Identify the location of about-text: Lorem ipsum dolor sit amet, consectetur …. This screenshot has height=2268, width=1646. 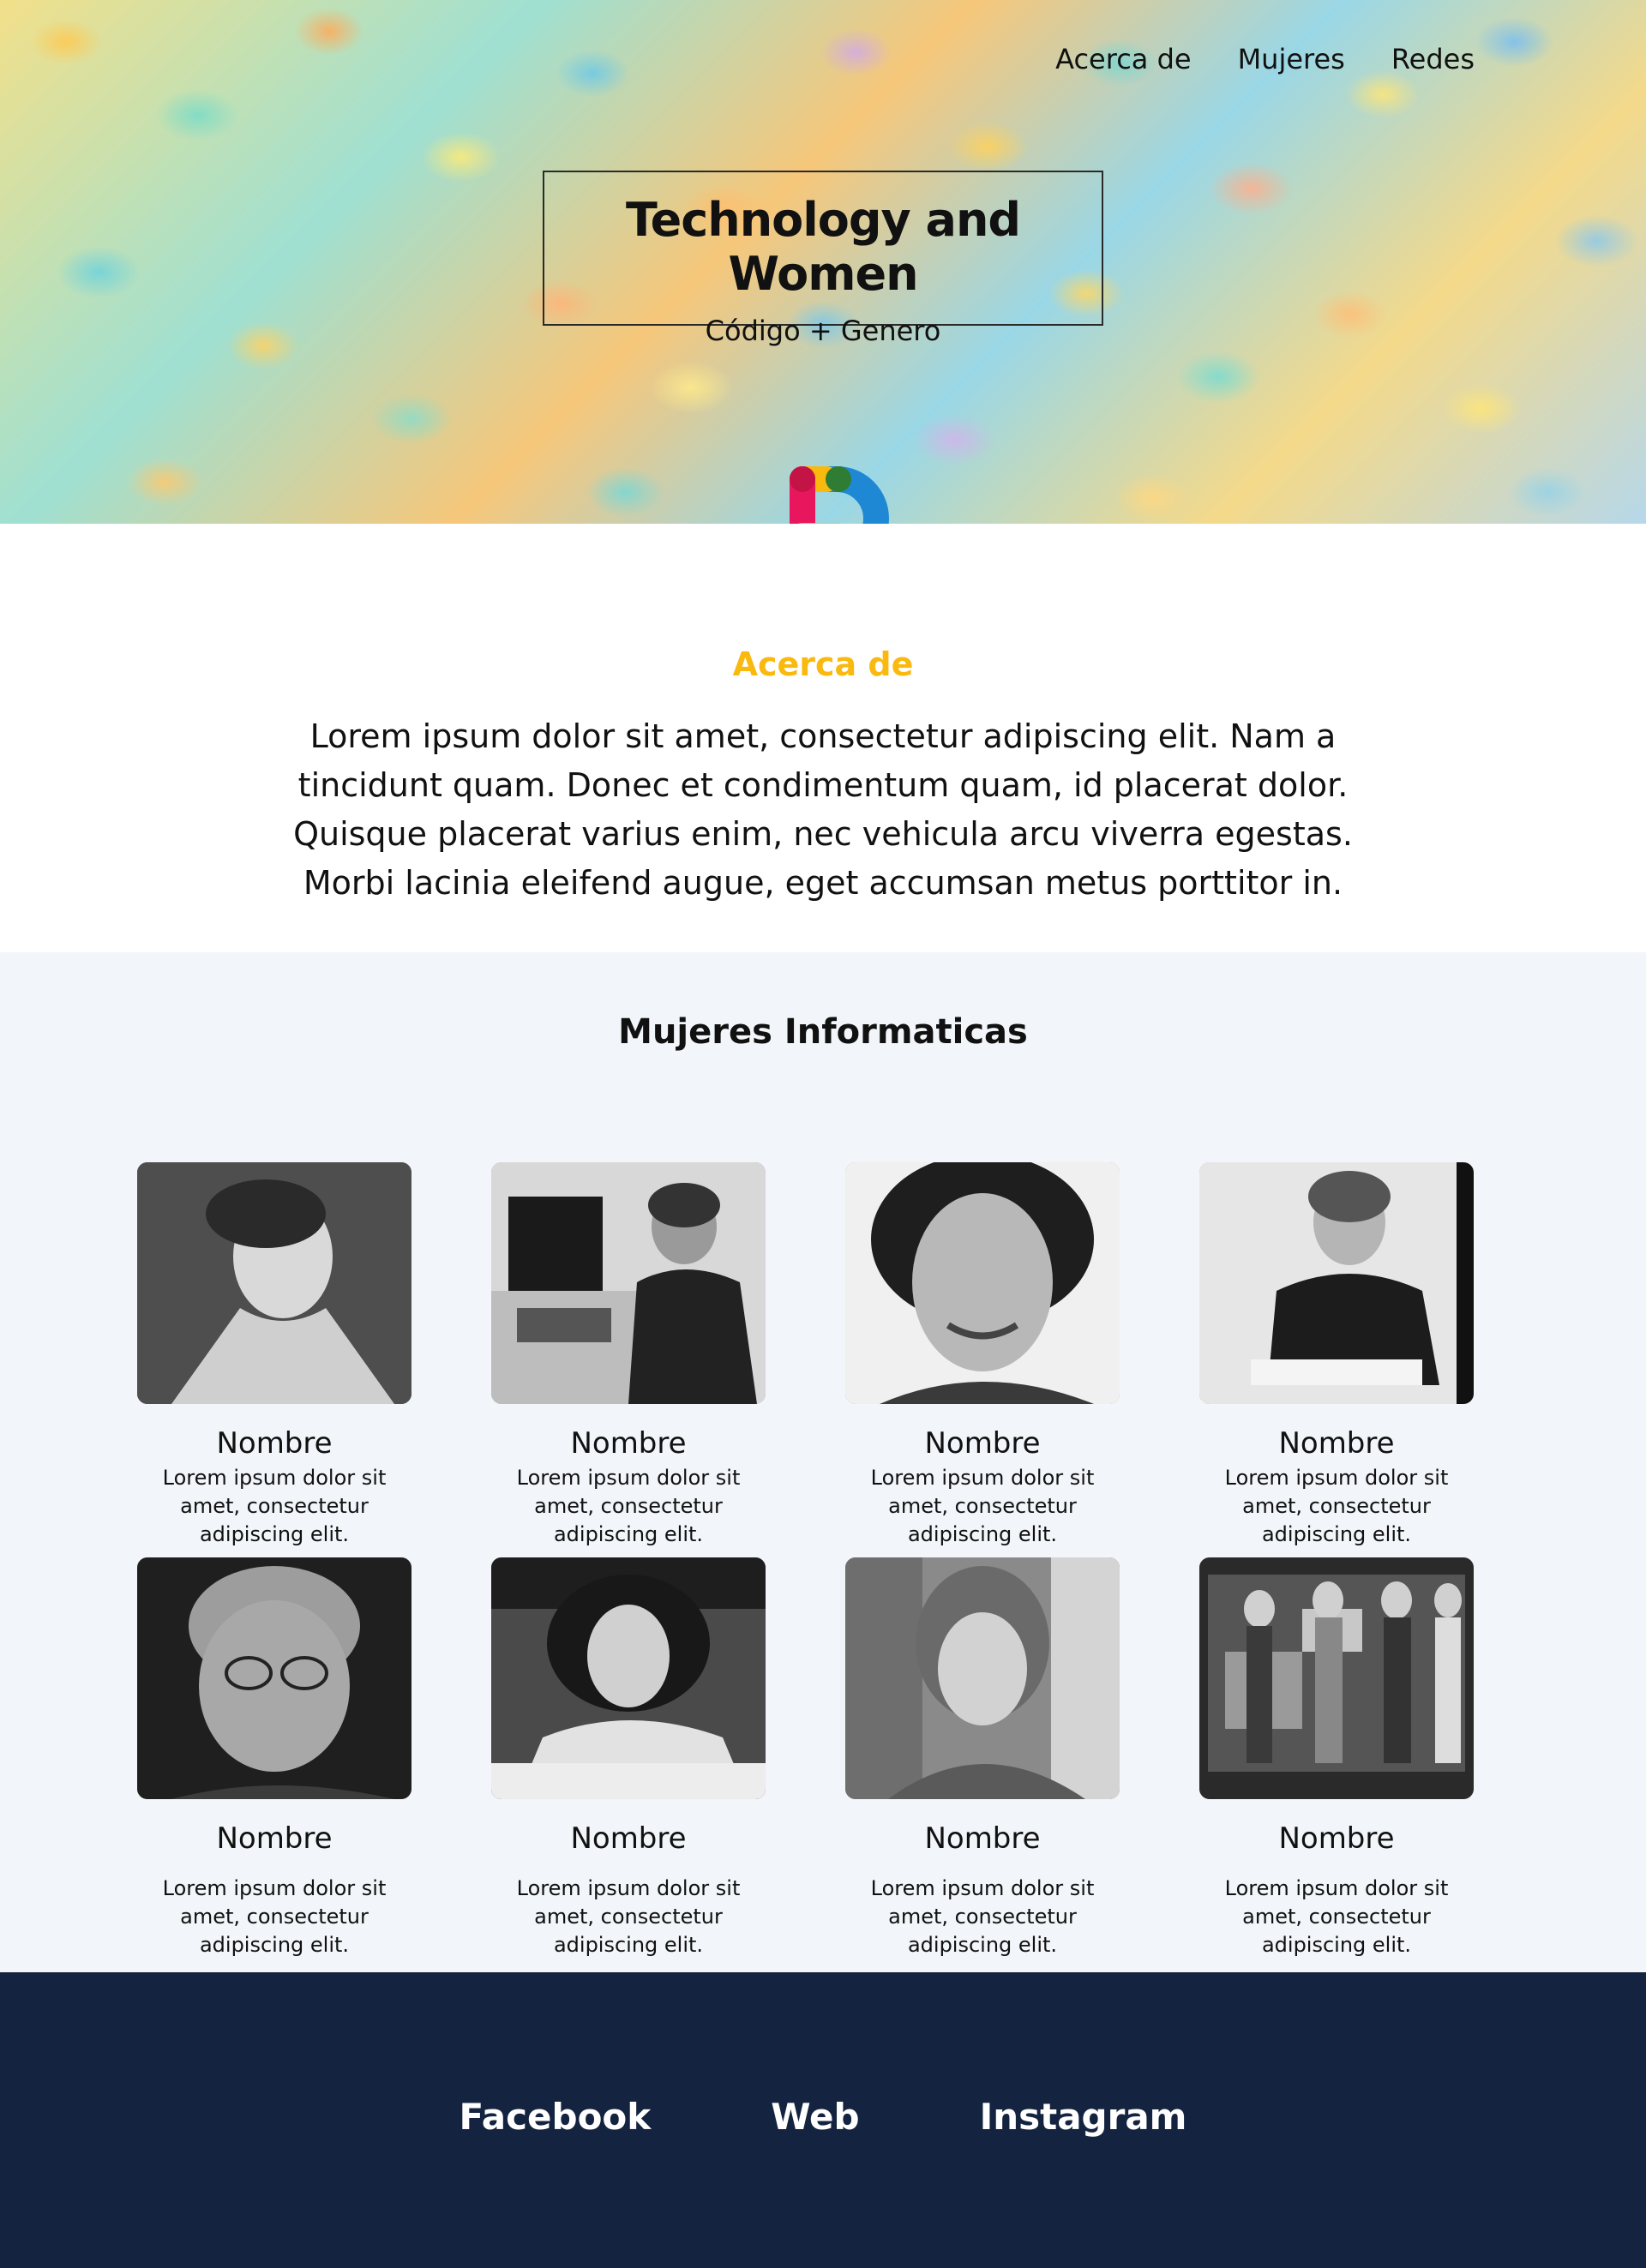
(823, 809).